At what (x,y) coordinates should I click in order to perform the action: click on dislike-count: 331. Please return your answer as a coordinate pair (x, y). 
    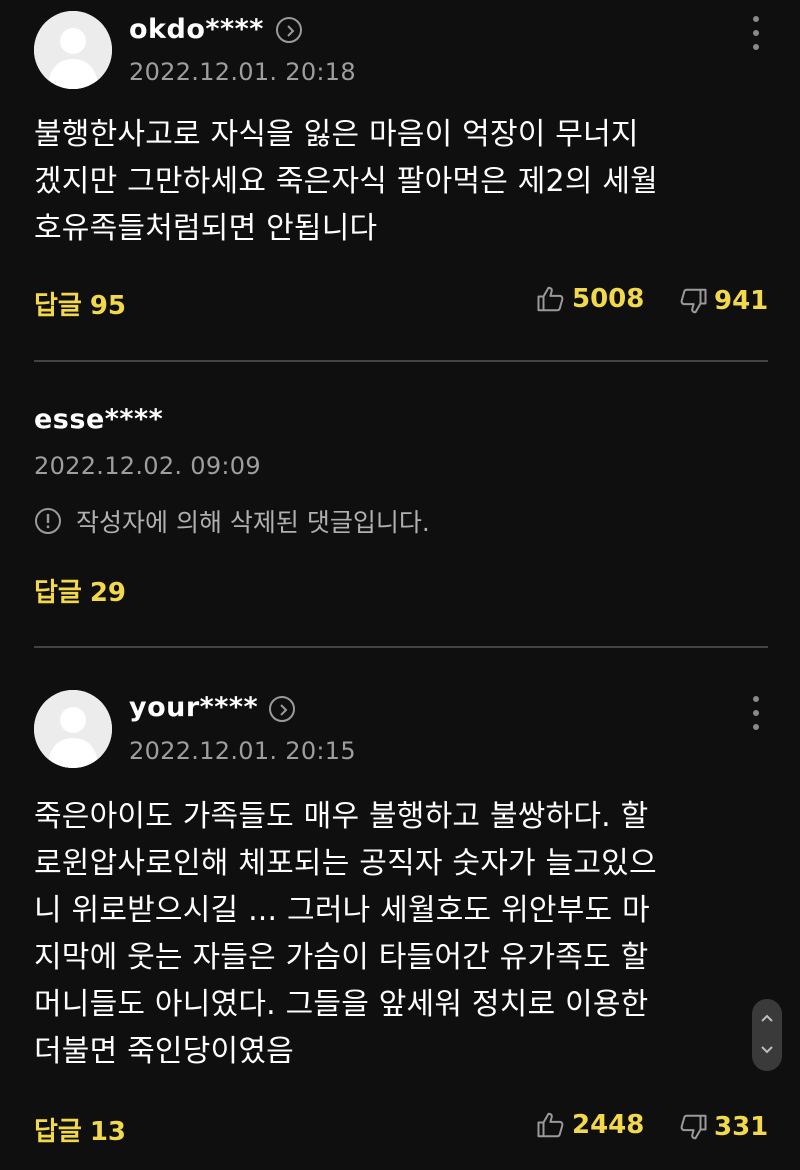
    Looking at the image, I should click on (741, 1127).